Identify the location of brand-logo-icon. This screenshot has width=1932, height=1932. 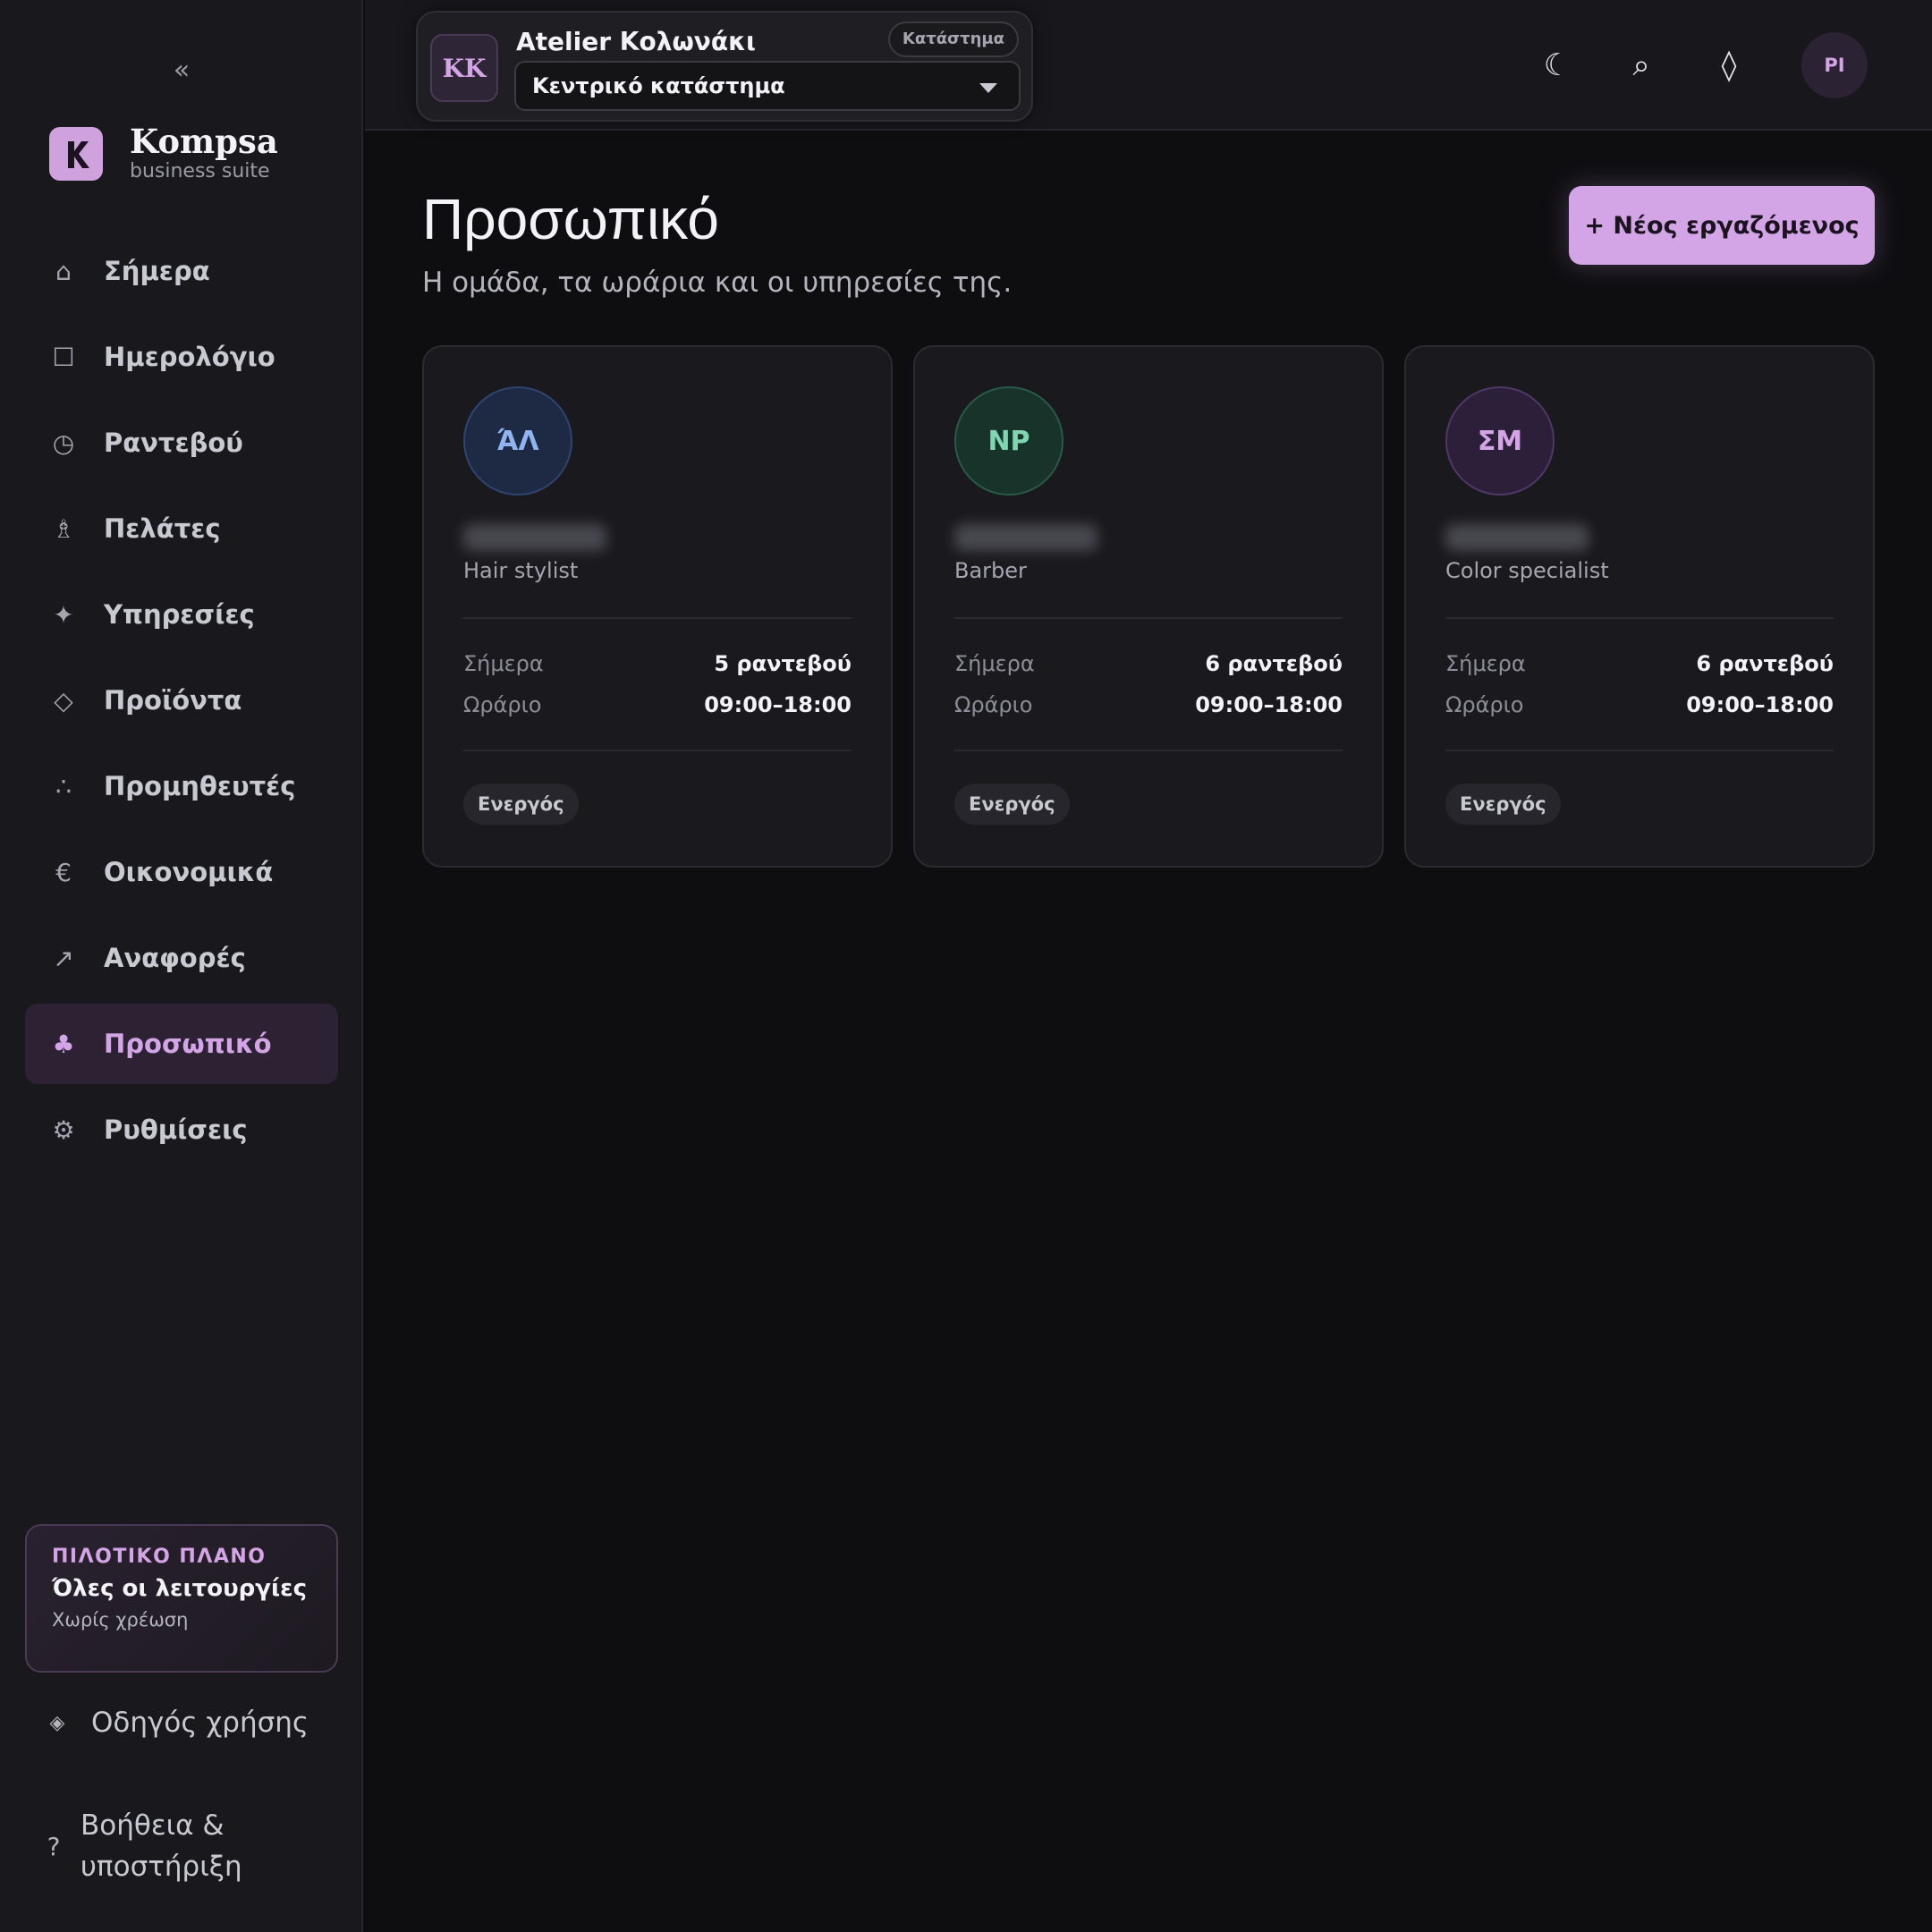
(76, 154).